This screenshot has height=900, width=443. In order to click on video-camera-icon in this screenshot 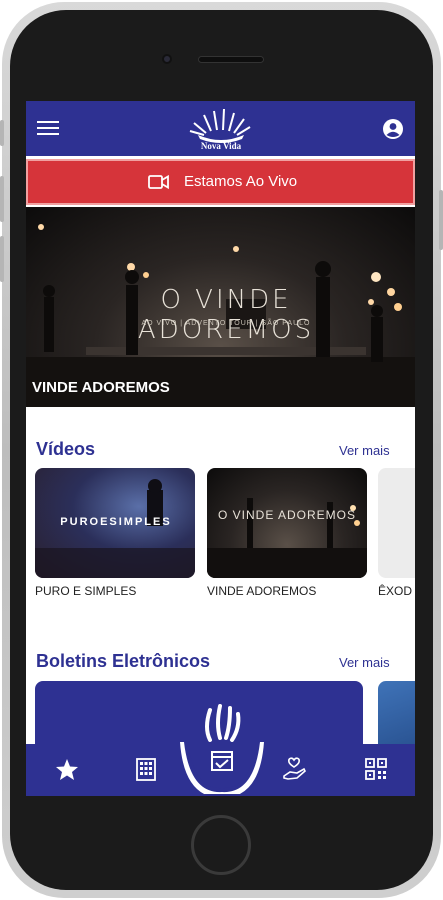, I will do `click(158, 182)`.